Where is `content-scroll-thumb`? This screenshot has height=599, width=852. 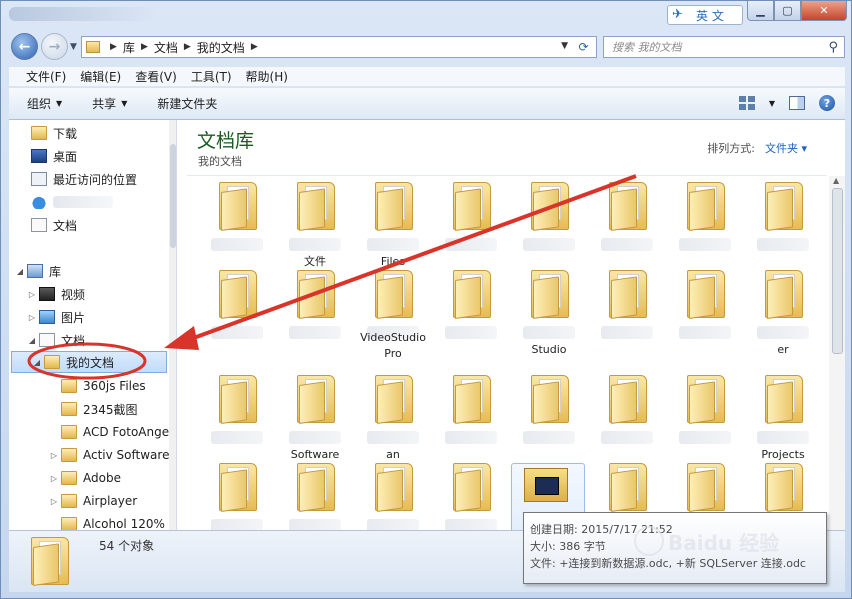 content-scroll-thumb is located at coordinates (837, 271).